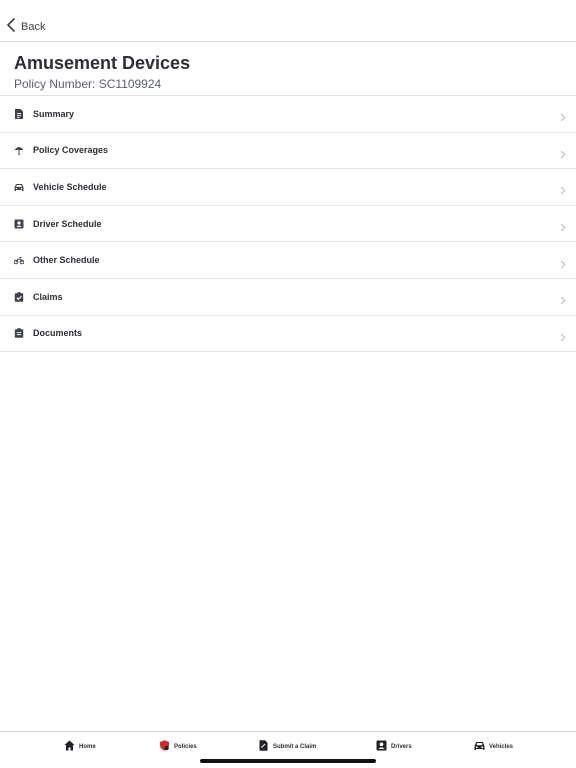  What do you see at coordinates (501, 747) in the screenshot?
I see `tab-label: Vehicles` at bounding box center [501, 747].